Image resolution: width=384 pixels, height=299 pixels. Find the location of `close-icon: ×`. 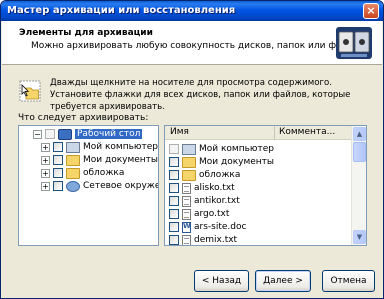

close-icon: × is located at coordinates (371, 10).